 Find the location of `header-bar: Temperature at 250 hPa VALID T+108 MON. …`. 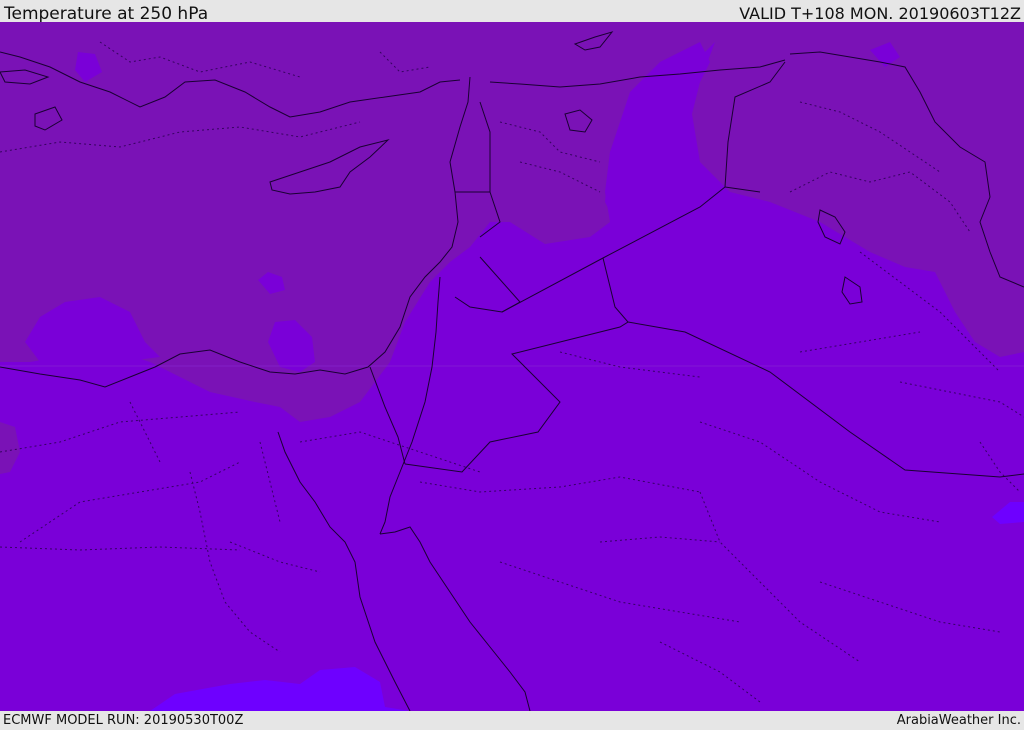

header-bar: Temperature at 250 hPa VALID T+108 MON. … is located at coordinates (512, 12).